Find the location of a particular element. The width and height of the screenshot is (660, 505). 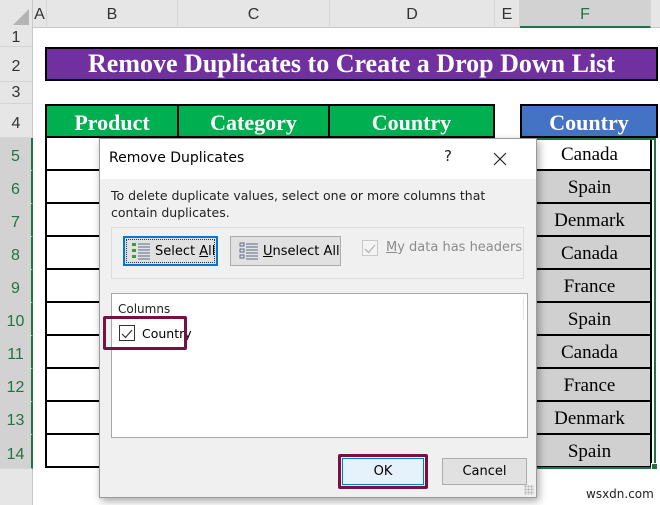

unselect-all-label: Unselect All is located at coordinates (301, 251).